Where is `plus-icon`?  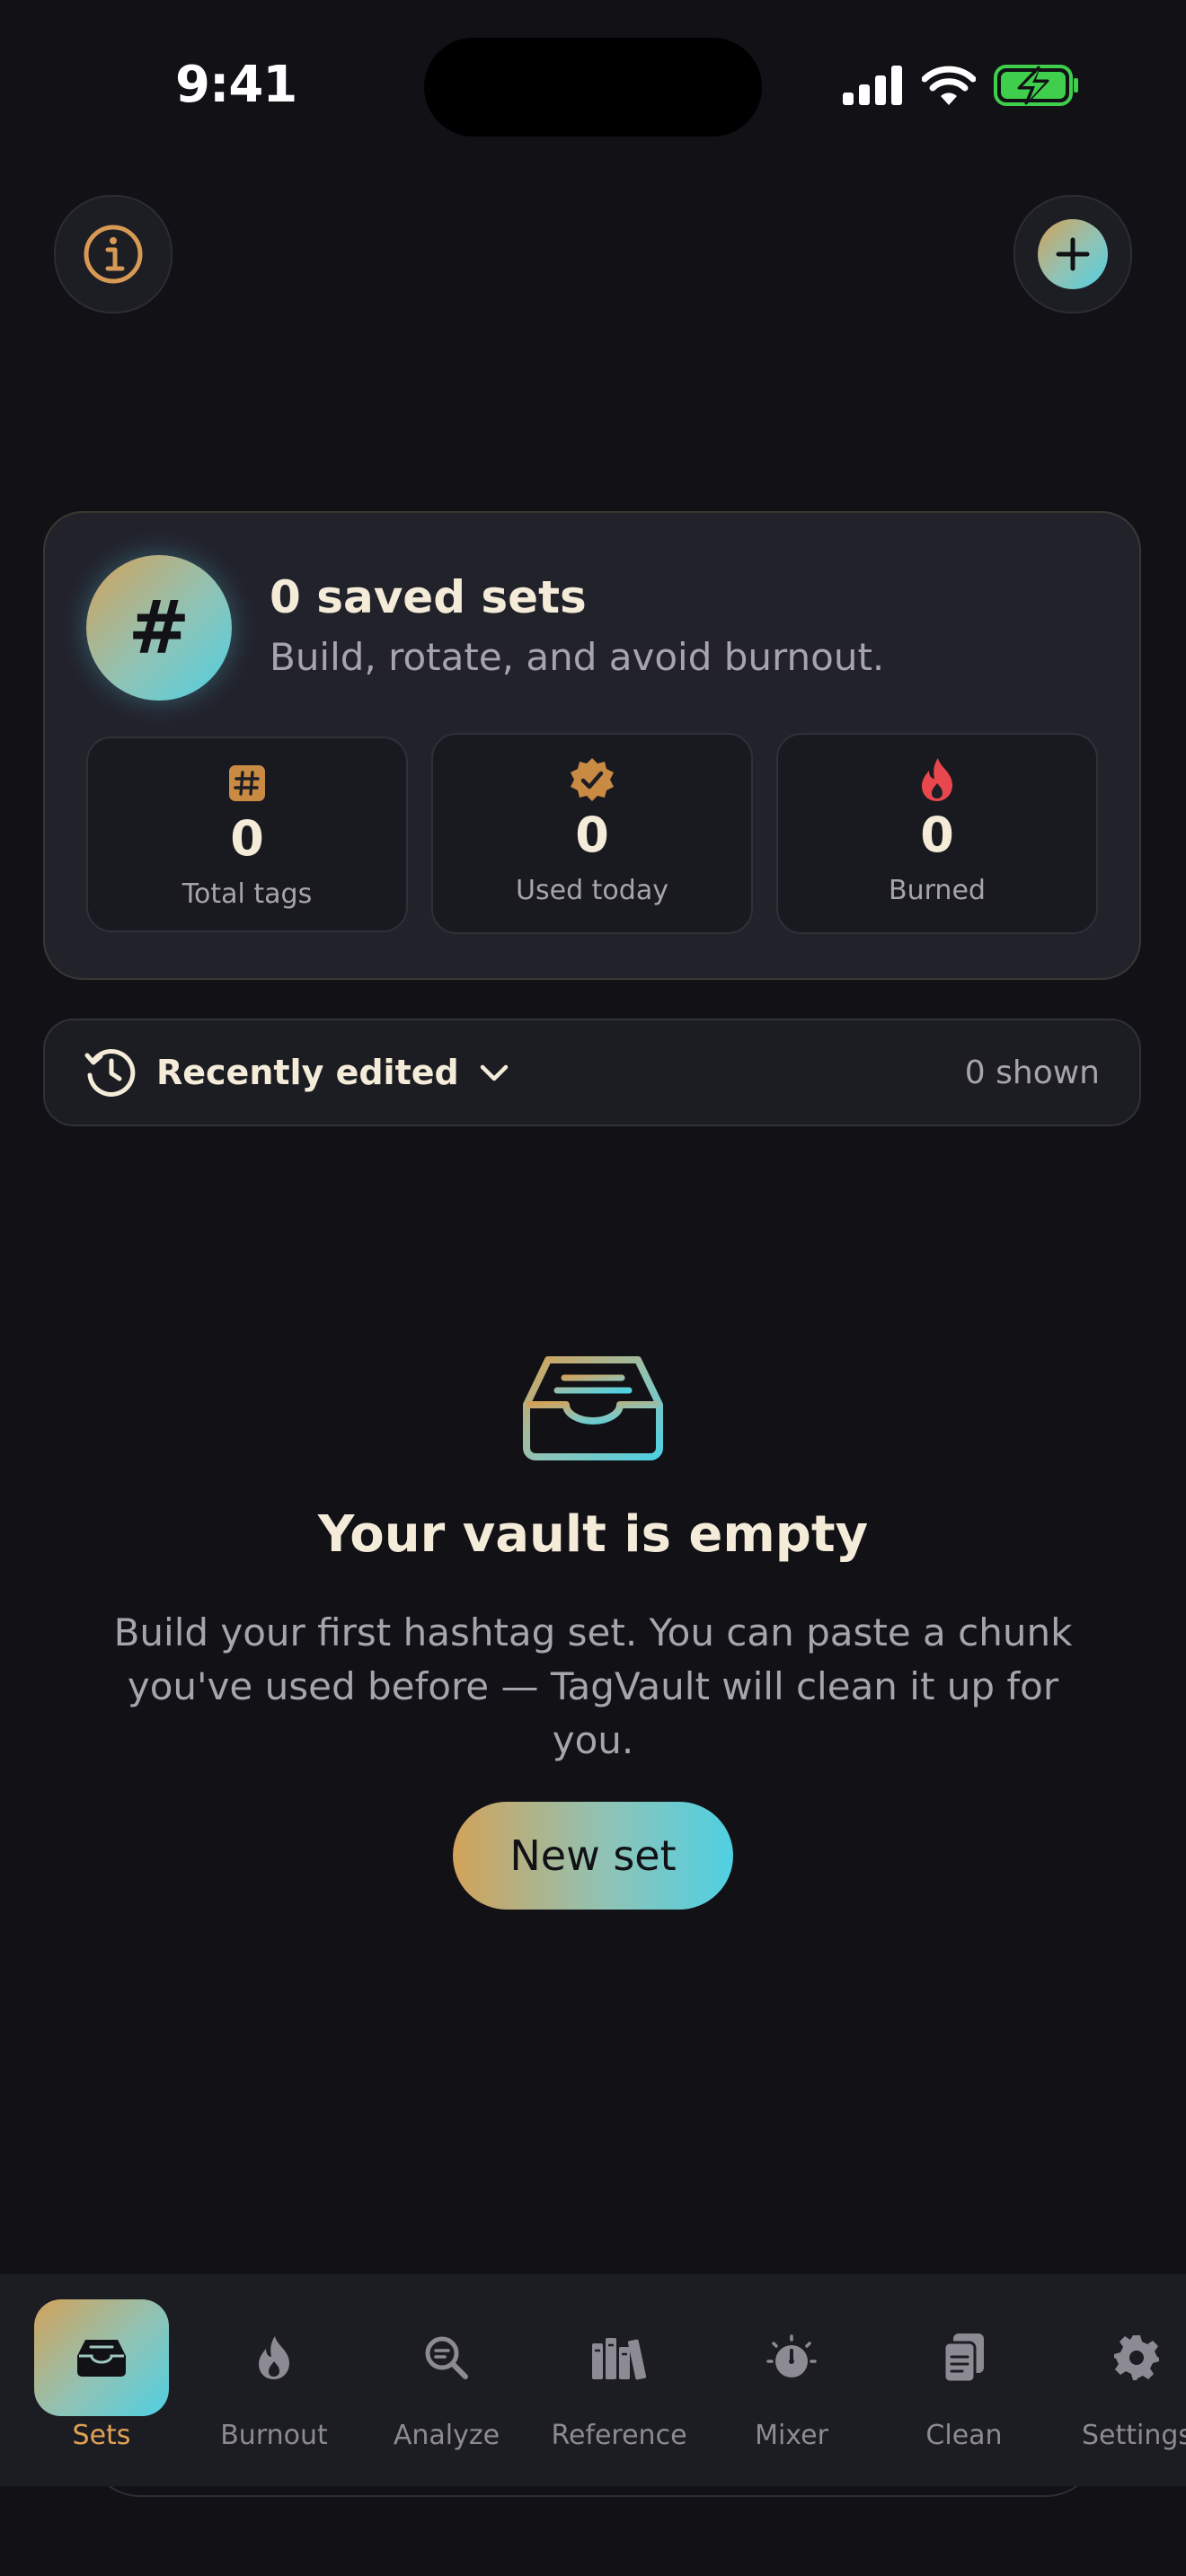 plus-icon is located at coordinates (1073, 254).